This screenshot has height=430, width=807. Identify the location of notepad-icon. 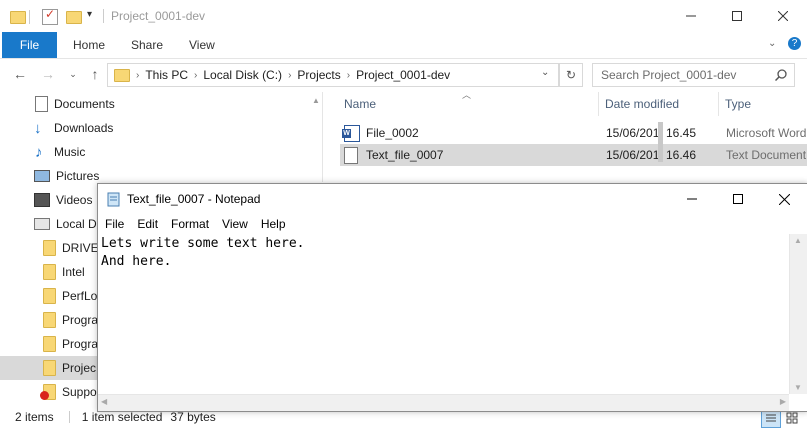
(113, 199).